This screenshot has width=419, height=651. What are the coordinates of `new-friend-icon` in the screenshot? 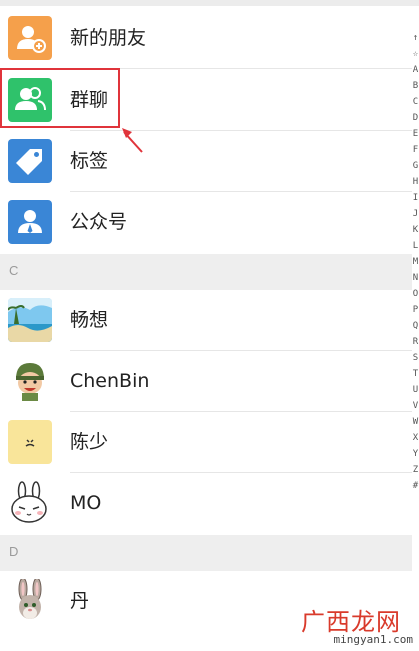 It's located at (30, 38).